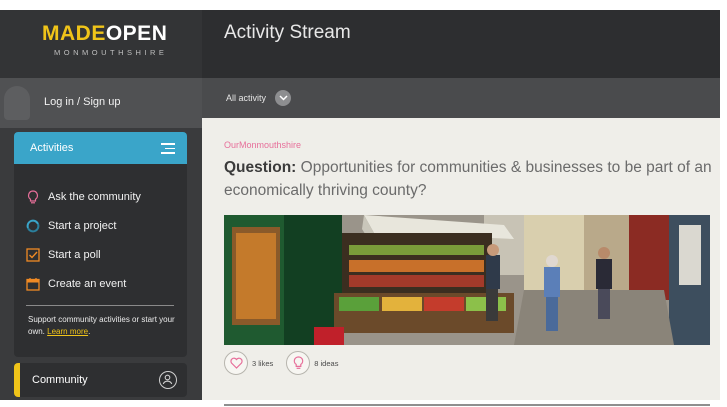 This screenshot has width=727, height=407. I want to click on logo: MADEOPEN MONMOUTHSHIRE, so click(101, 44).